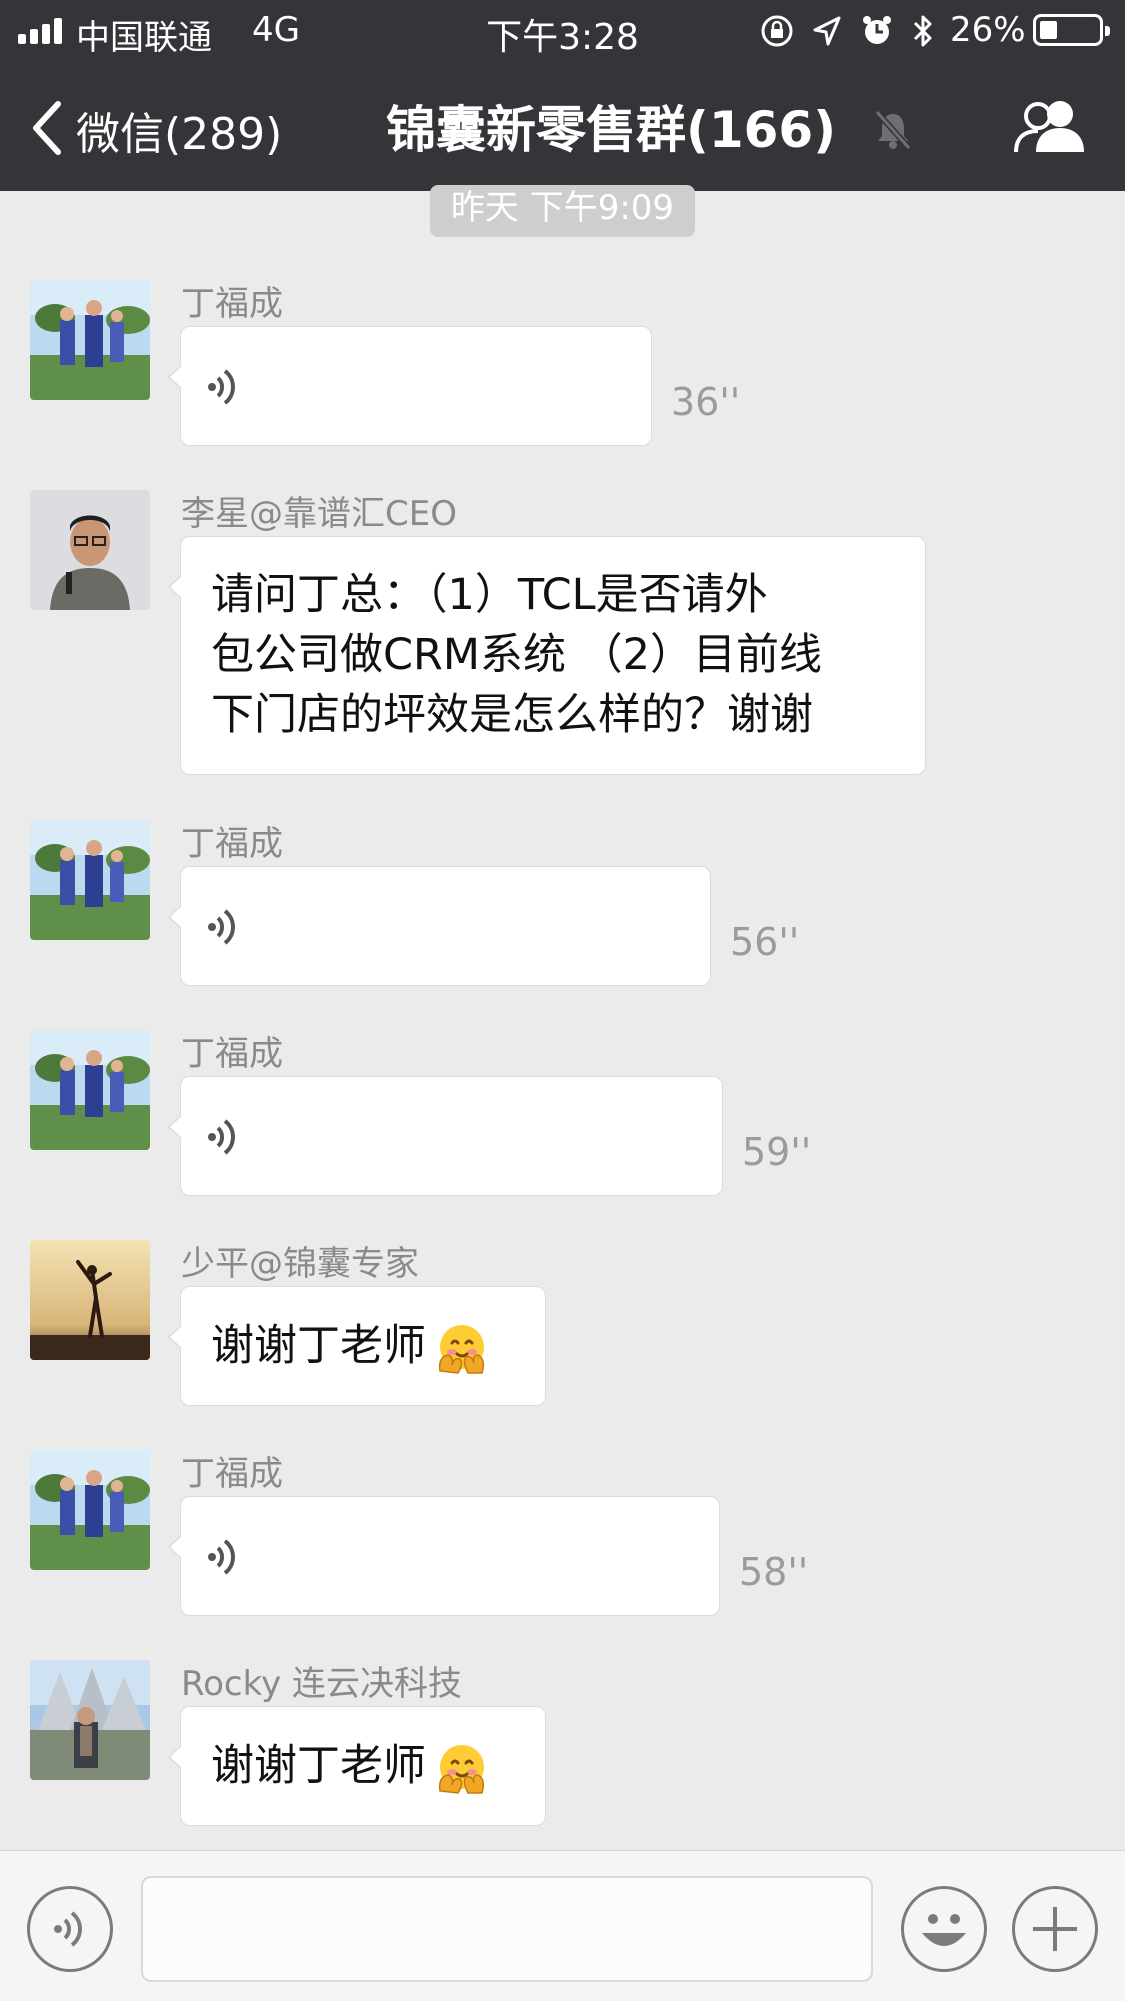  Describe the element at coordinates (706, 402) in the screenshot. I see `voice-duration: 36''` at that location.